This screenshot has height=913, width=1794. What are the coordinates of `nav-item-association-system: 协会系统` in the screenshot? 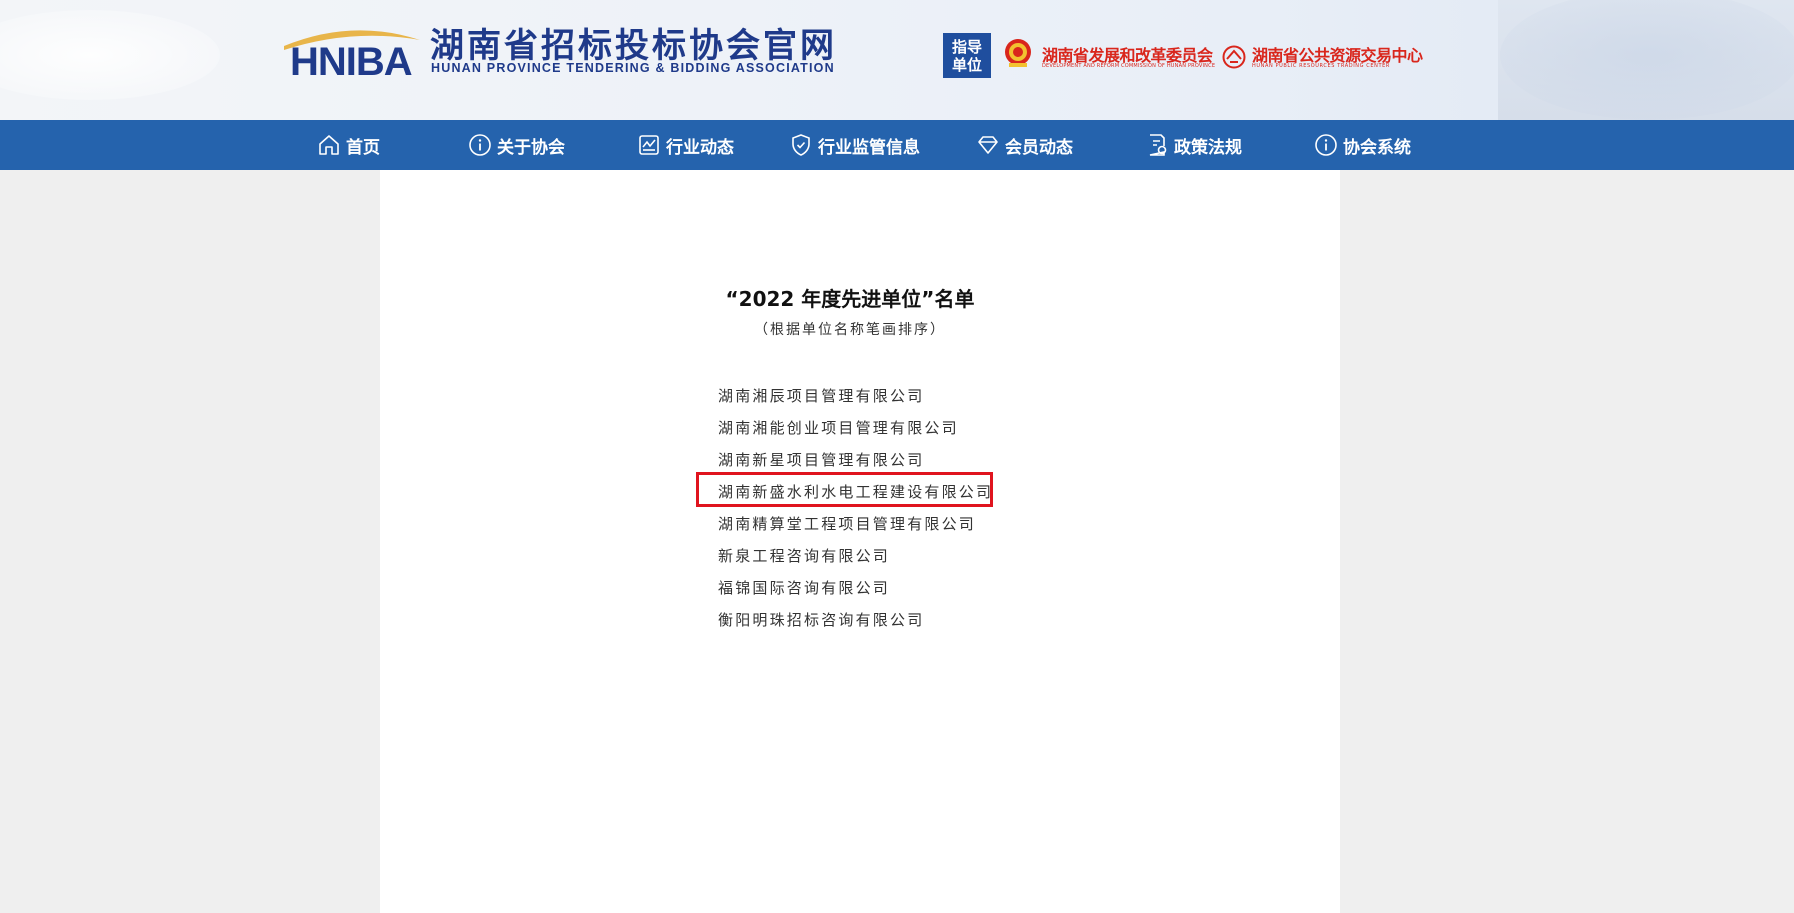 It's located at (1362, 145).